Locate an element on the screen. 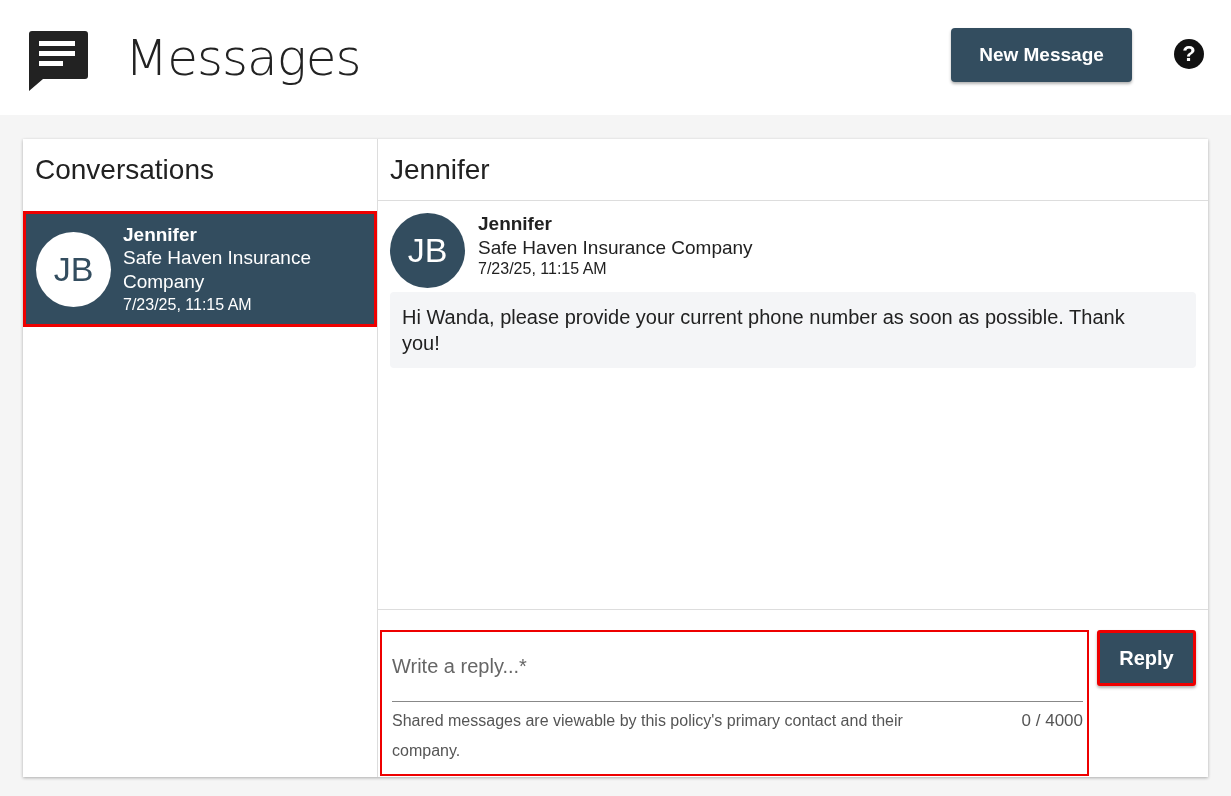 Image resolution: width=1231 pixels, height=796 pixels. page-title: Messages is located at coordinates (243, 57).